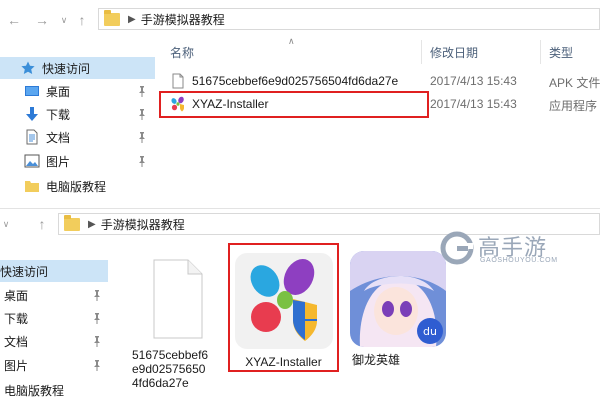 Image resolution: width=600 pixels, height=400 pixels. I want to click on tile-caption: 御龙英雄, so click(376, 360).